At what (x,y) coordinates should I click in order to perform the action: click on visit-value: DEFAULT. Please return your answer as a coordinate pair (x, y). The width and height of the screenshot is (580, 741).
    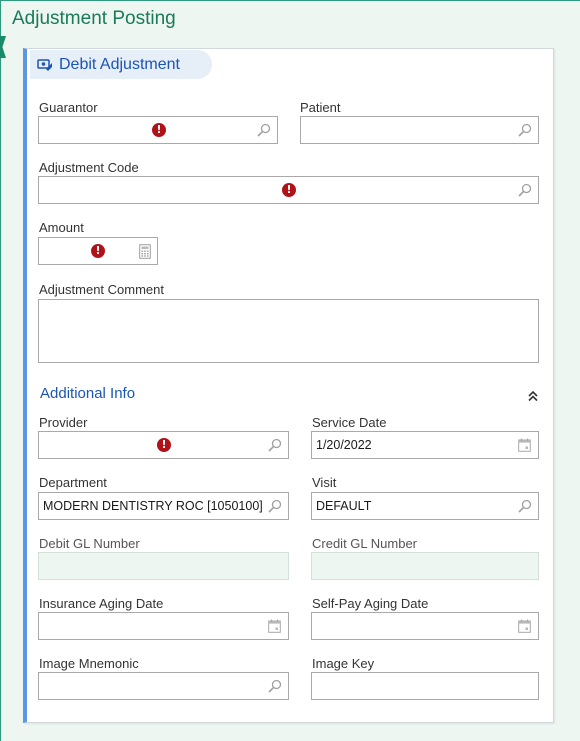
    Looking at the image, I should click on (344, 506).